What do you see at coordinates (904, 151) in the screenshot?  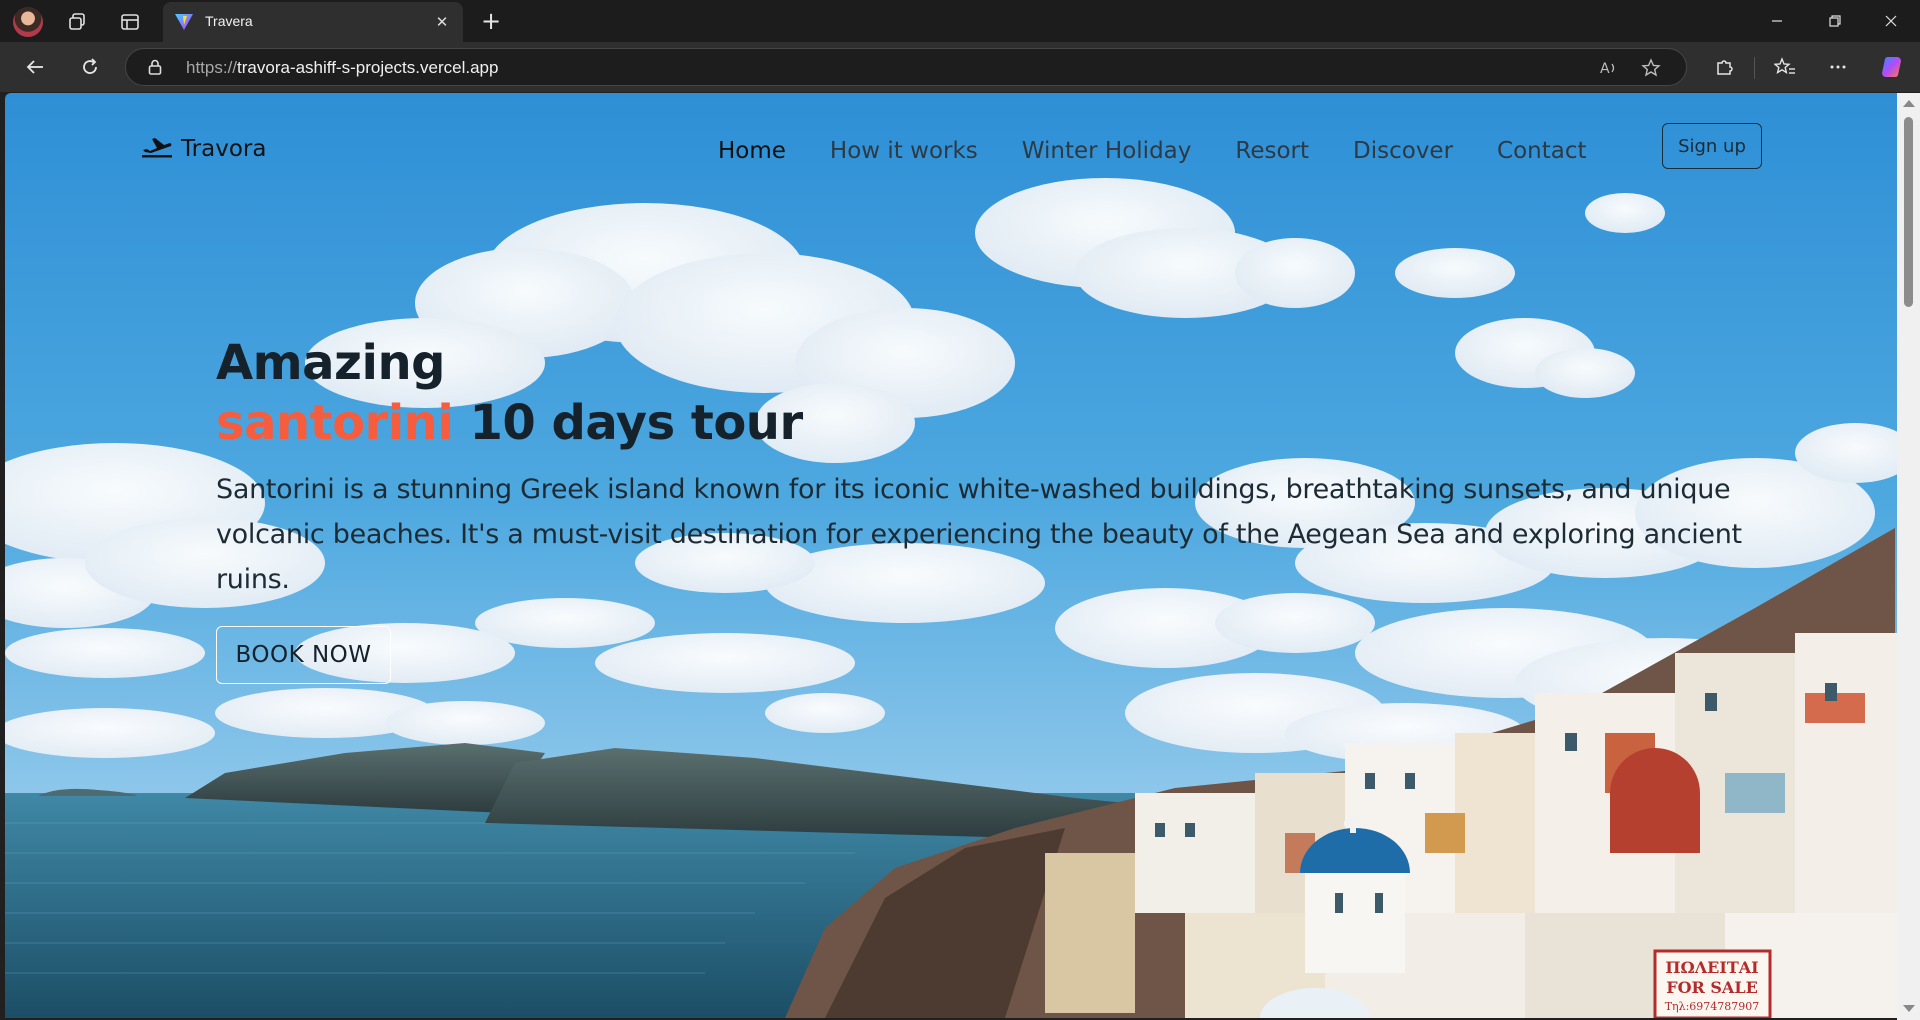 I see `nav-how-it-works: How it works` at bounding box center [904, 151].